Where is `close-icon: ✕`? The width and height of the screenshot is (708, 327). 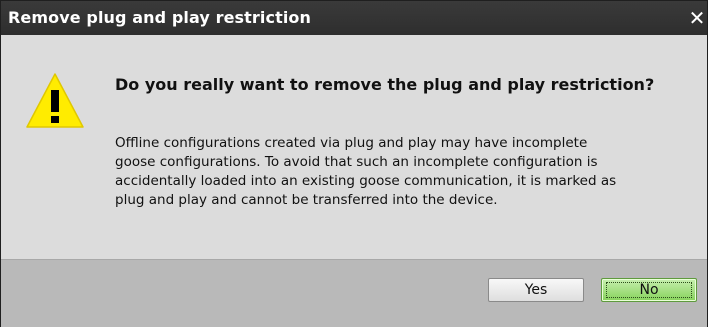 close-icon: ✕ is located at coordinates (697, 18).